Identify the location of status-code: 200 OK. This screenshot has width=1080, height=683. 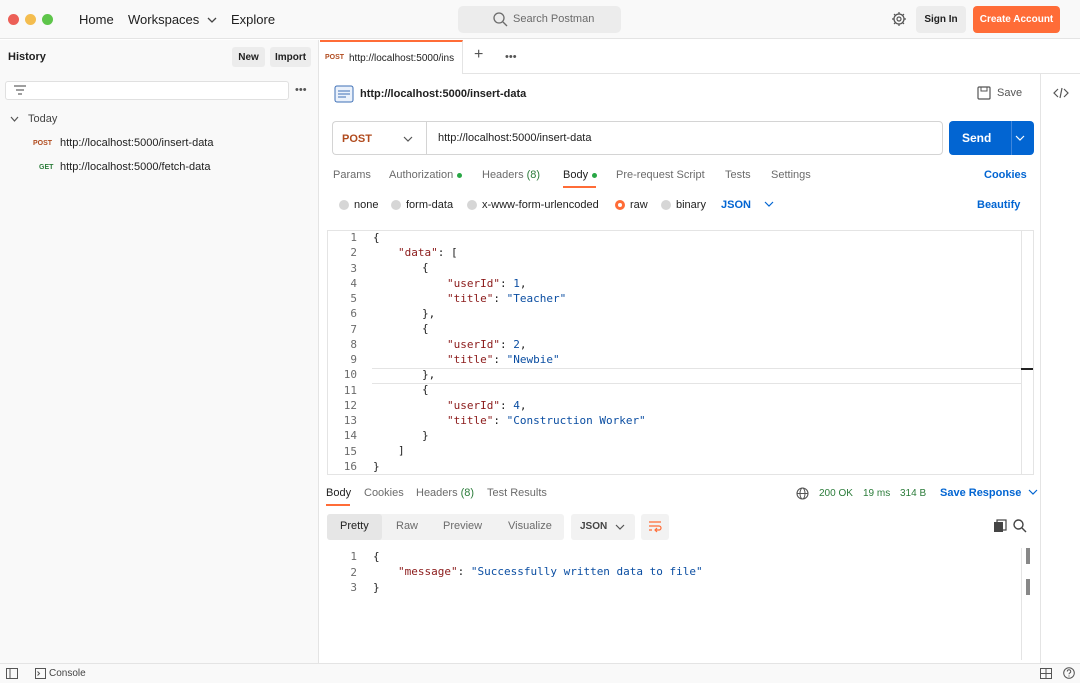
(836, 493).